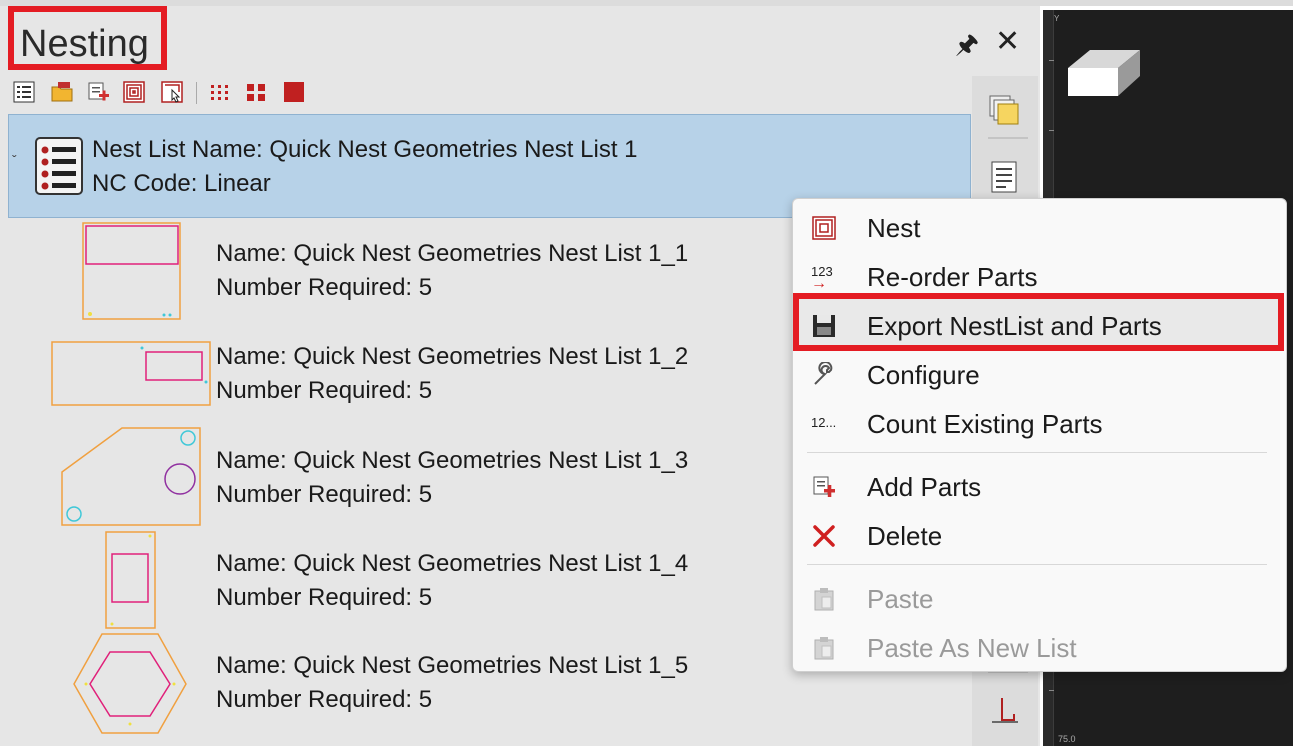 The image size is (1293, 746). Describe the element at coordinates (294, 92) in the screenshot. I see `solid-square-icon` at that location.